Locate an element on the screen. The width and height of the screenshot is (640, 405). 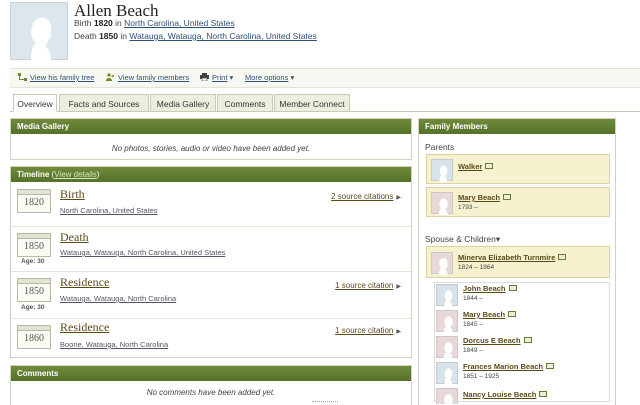
calendar-icon: 1860 is located at coordinates (34, 337).